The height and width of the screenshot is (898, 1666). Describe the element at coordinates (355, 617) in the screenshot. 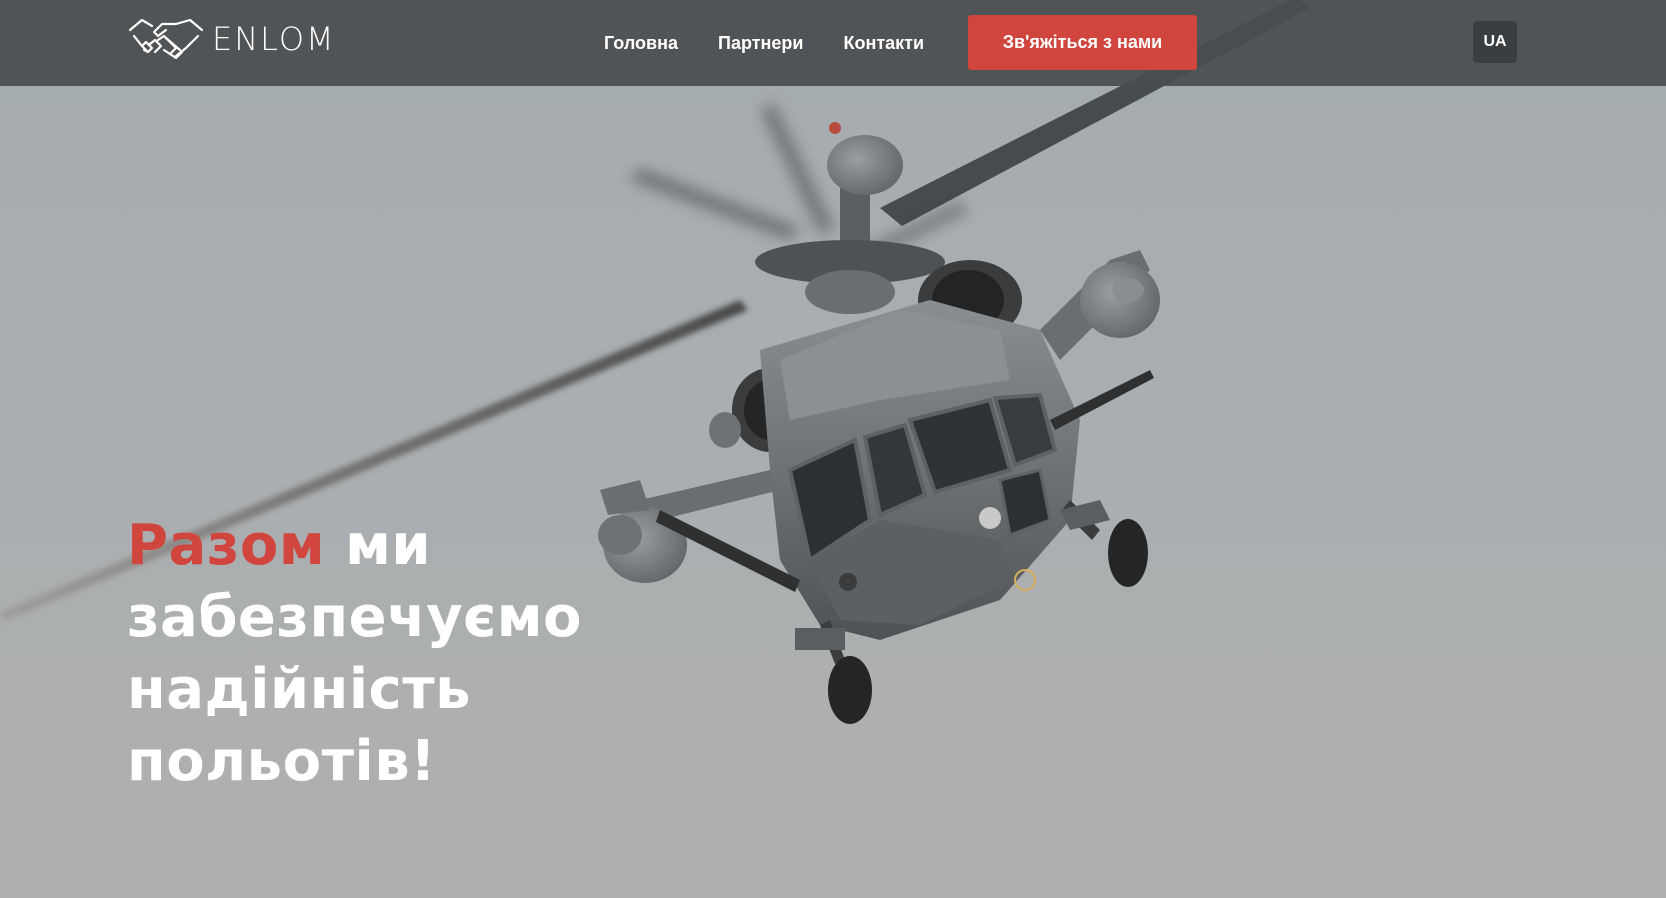

I see `headline-line-2: забезпечуємо` at that location.